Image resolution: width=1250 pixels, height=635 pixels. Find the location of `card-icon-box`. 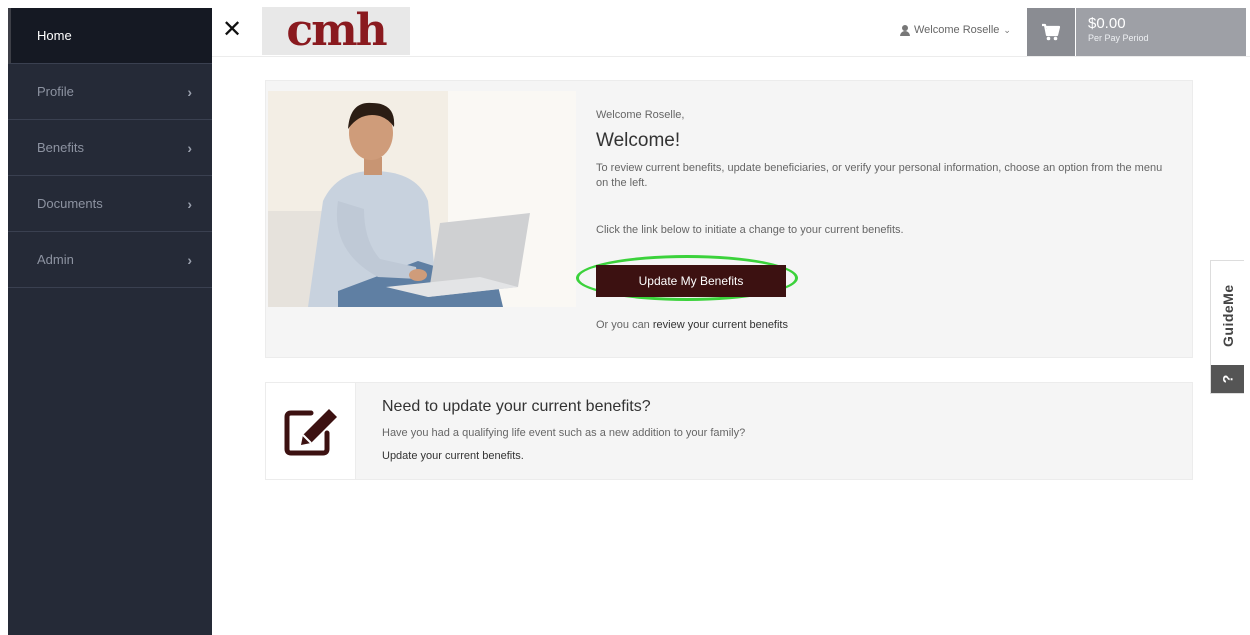

card-icon-box is located at coordinates (311, 431).